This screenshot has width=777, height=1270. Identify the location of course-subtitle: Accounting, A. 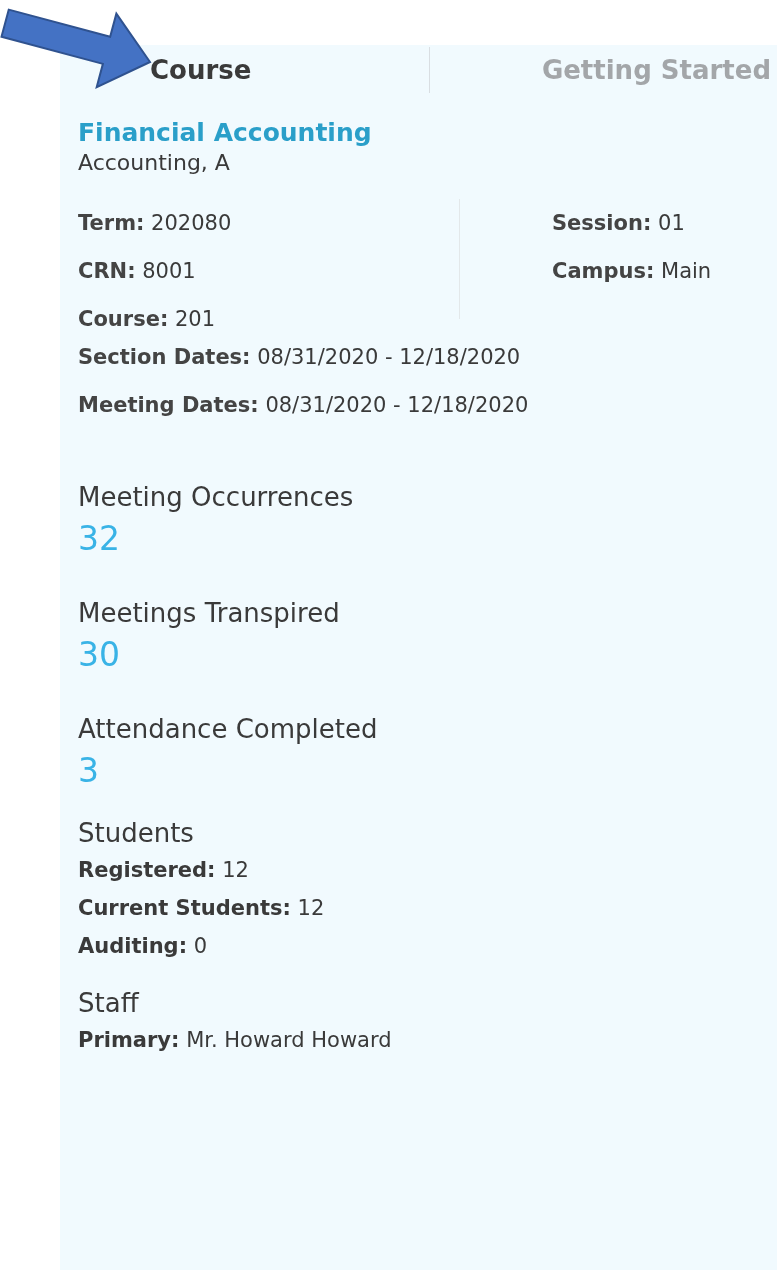
(154, 163).